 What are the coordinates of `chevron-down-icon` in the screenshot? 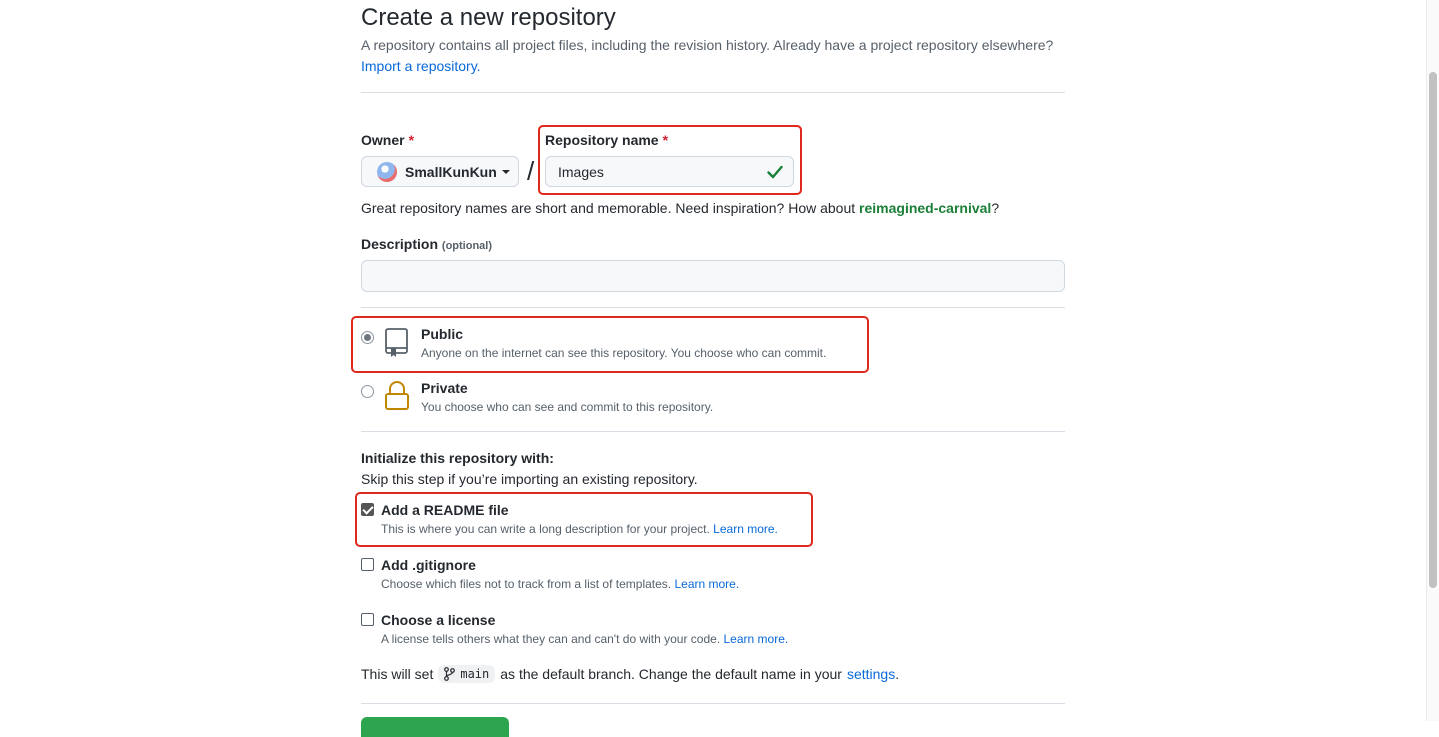 It's located at (505, 171).